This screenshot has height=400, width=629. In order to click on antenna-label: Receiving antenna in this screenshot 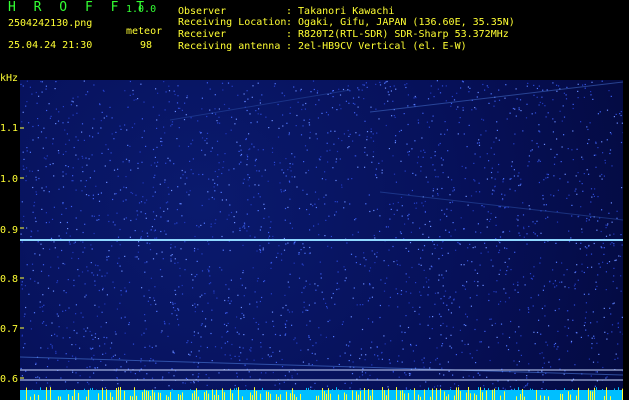, I will do `click(229, 46)`.